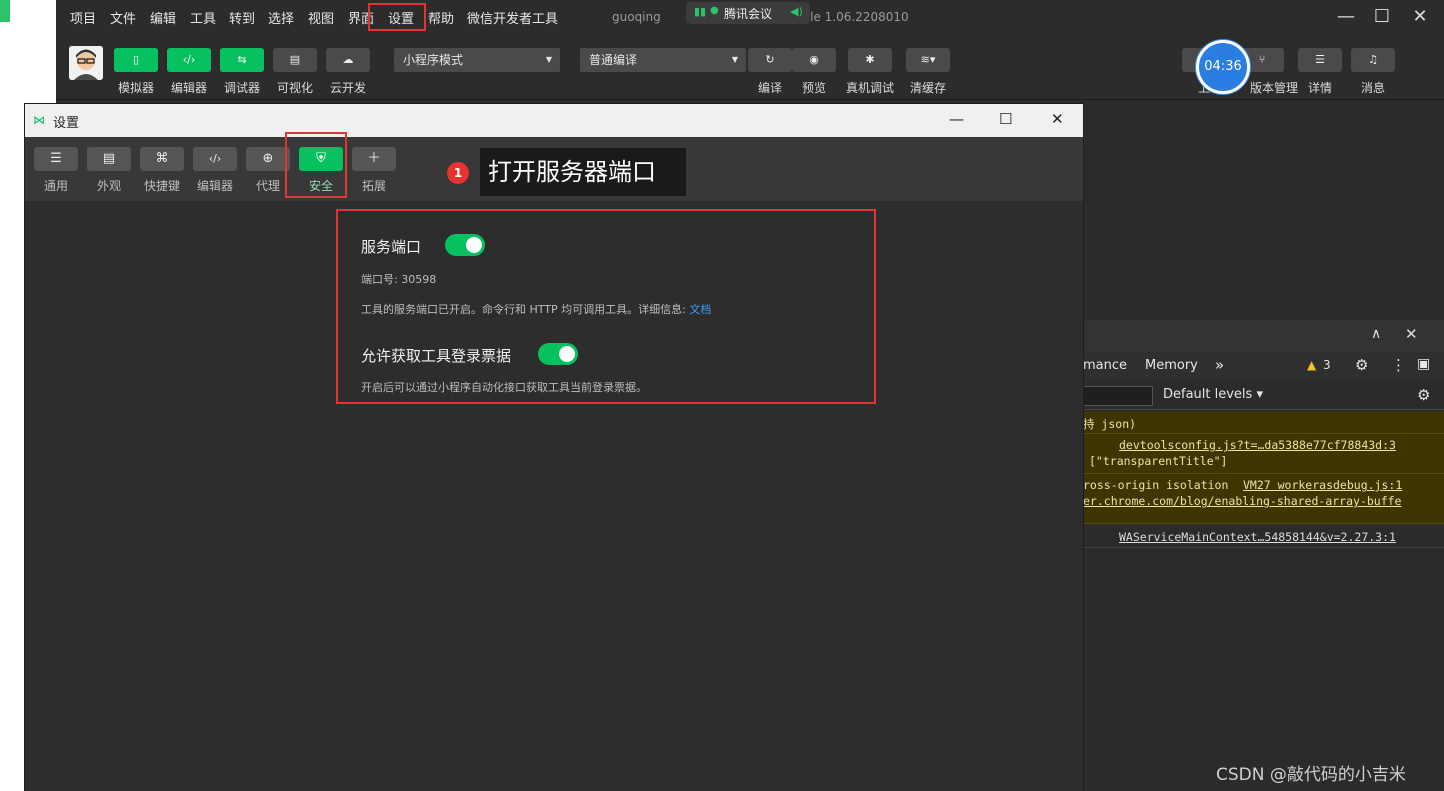 The height and width of the screenshot is (791, 1444). What do you see at coordinates (1263, 336) in the screenshot?
I see `devtools-header: ∧ ✕` at bounding box center [1263, 336].